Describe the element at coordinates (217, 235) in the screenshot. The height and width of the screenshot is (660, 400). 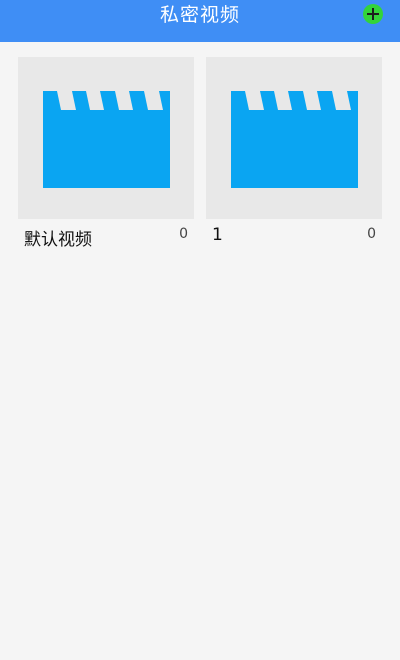
I see `folder-name: 1` at that location.